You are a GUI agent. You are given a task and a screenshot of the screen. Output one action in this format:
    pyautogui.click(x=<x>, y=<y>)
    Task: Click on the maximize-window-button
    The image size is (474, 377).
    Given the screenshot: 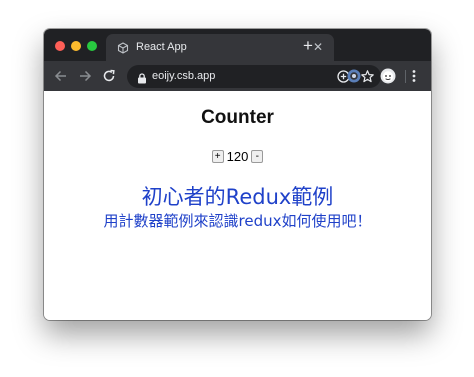 What is the action you would take?
    pyautogui.click(x=92, y=46)
    